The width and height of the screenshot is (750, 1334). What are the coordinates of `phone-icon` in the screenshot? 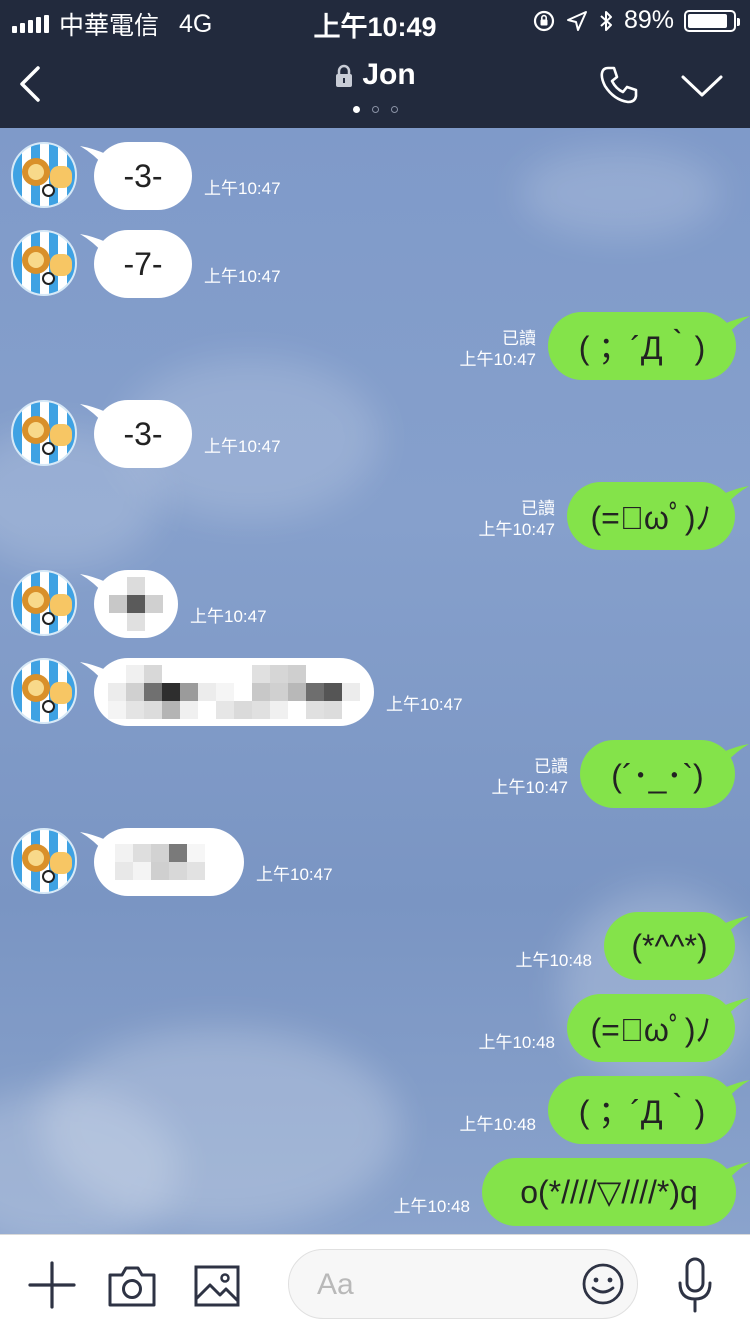 It's located at (619, 85).